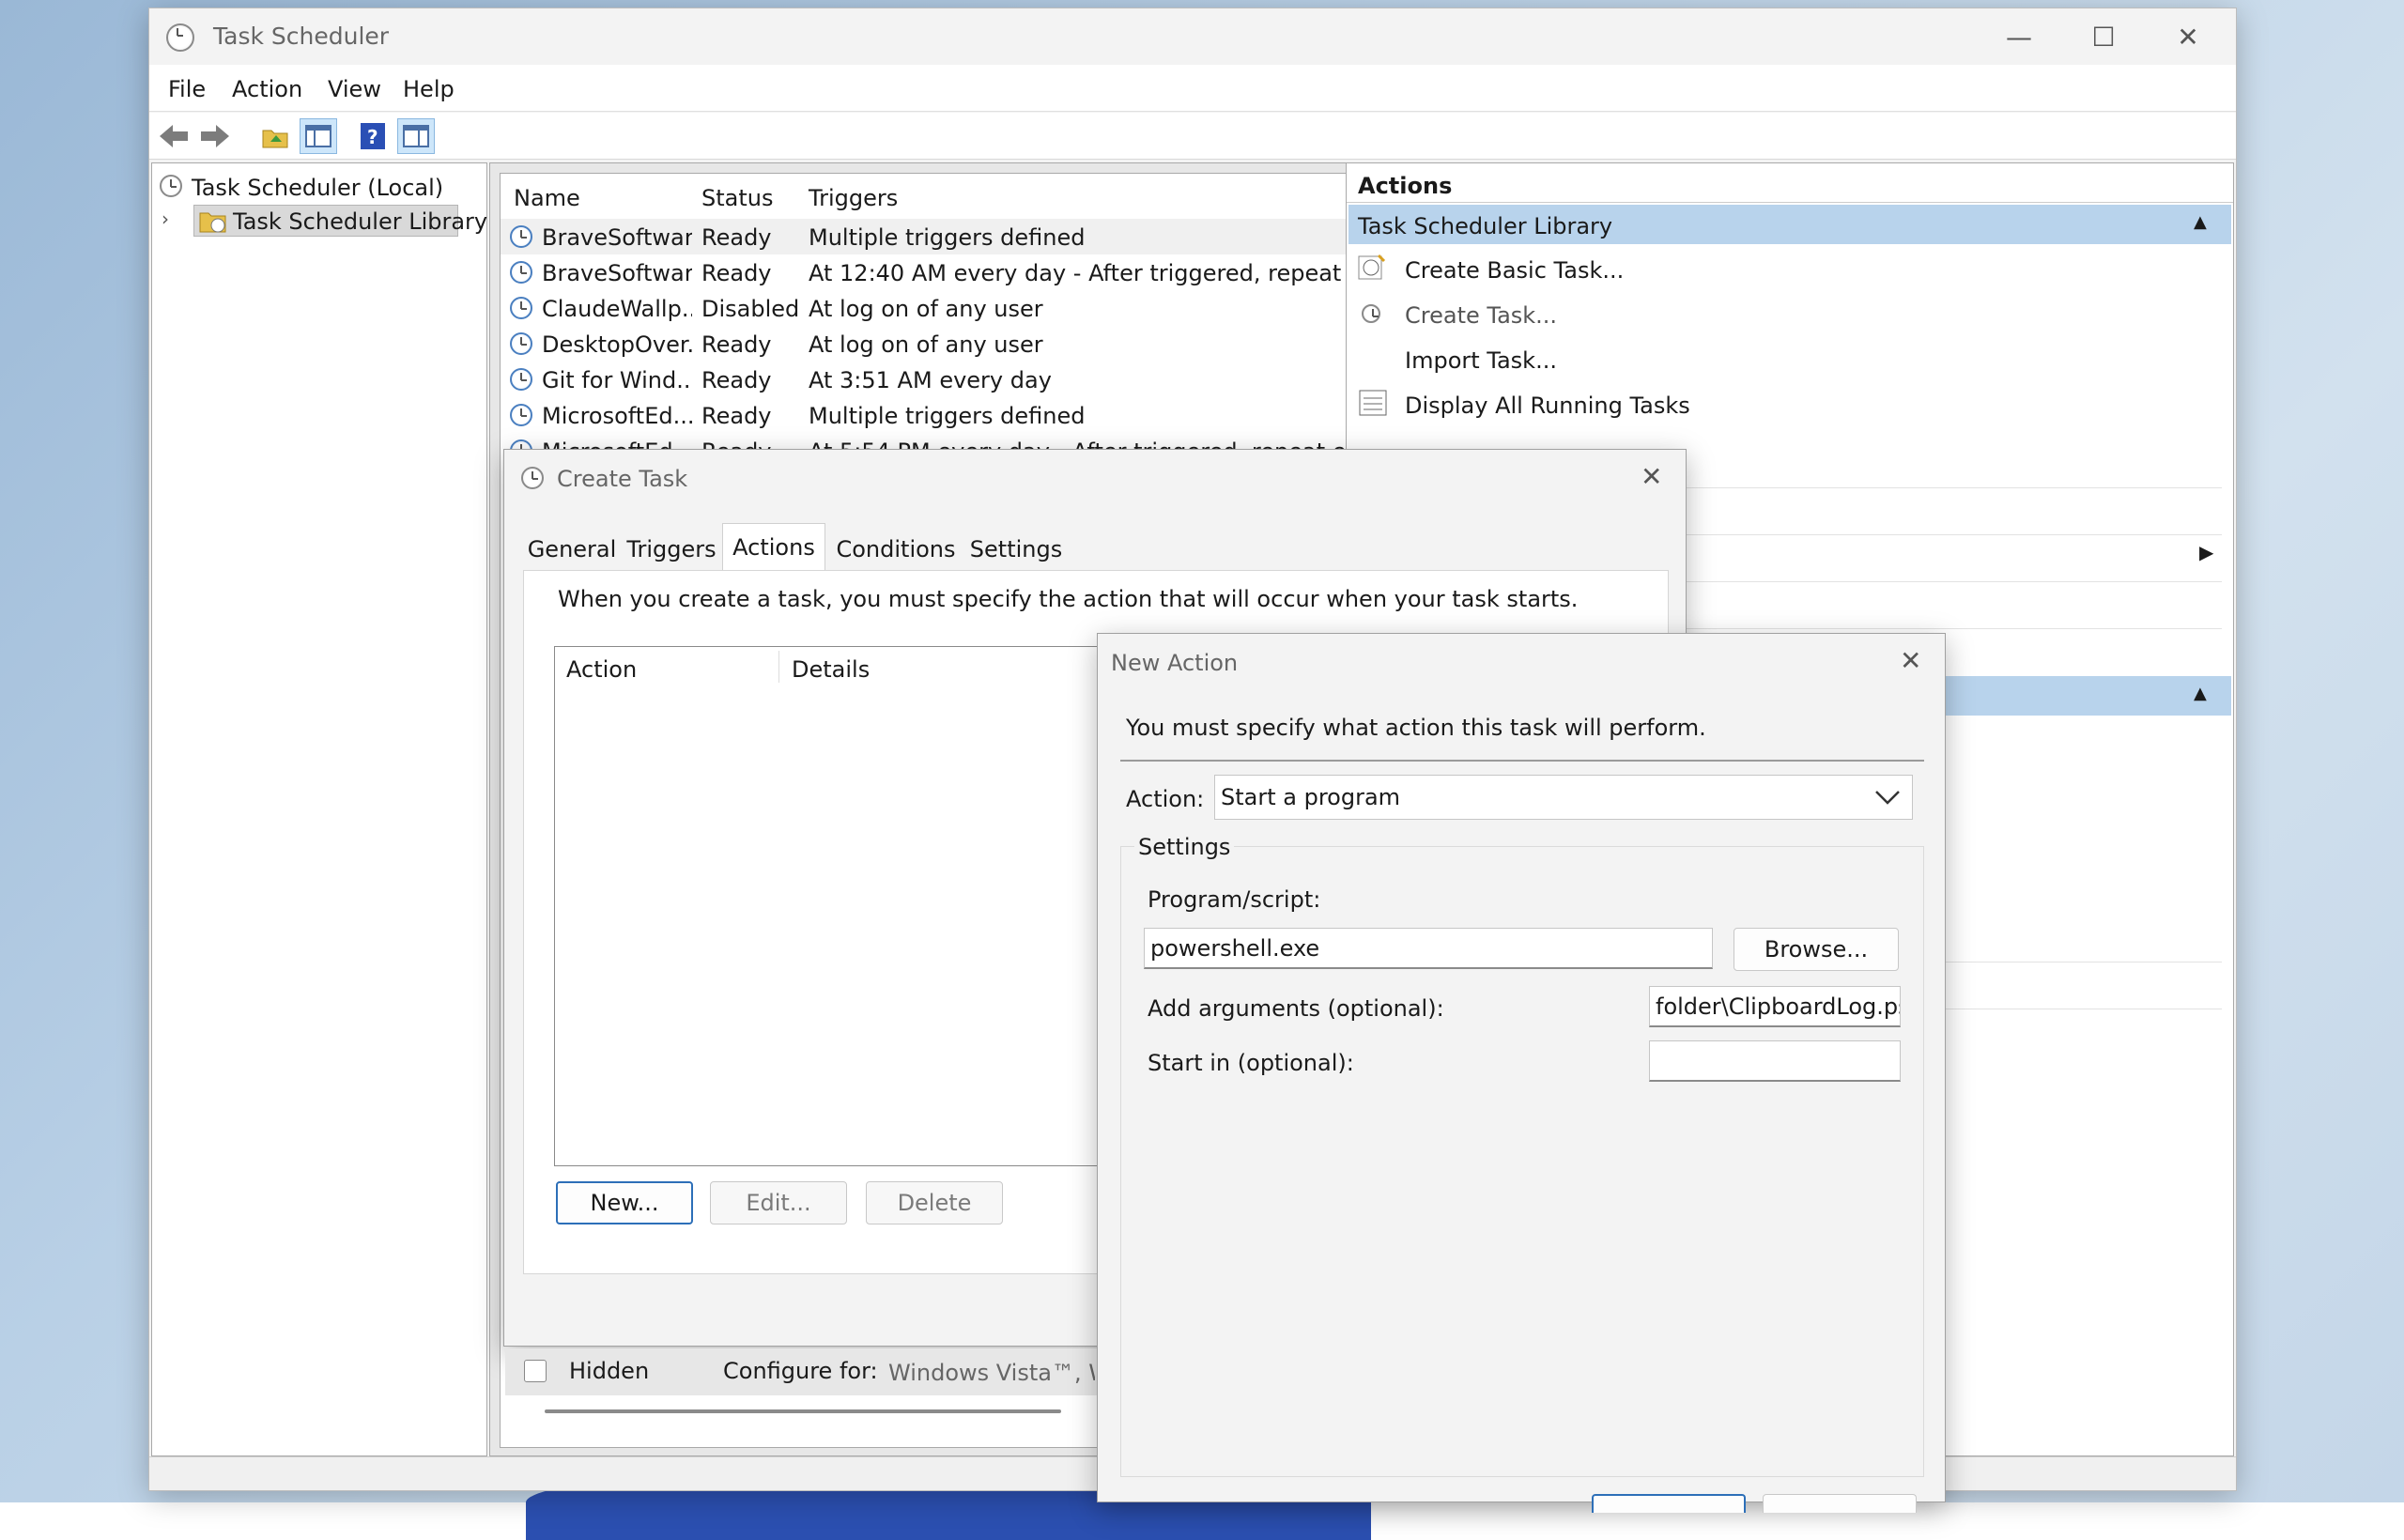  Describe the element at coordinates (1184, 847) in the screenshot. I see `settings-group-label: Settings` at that location.